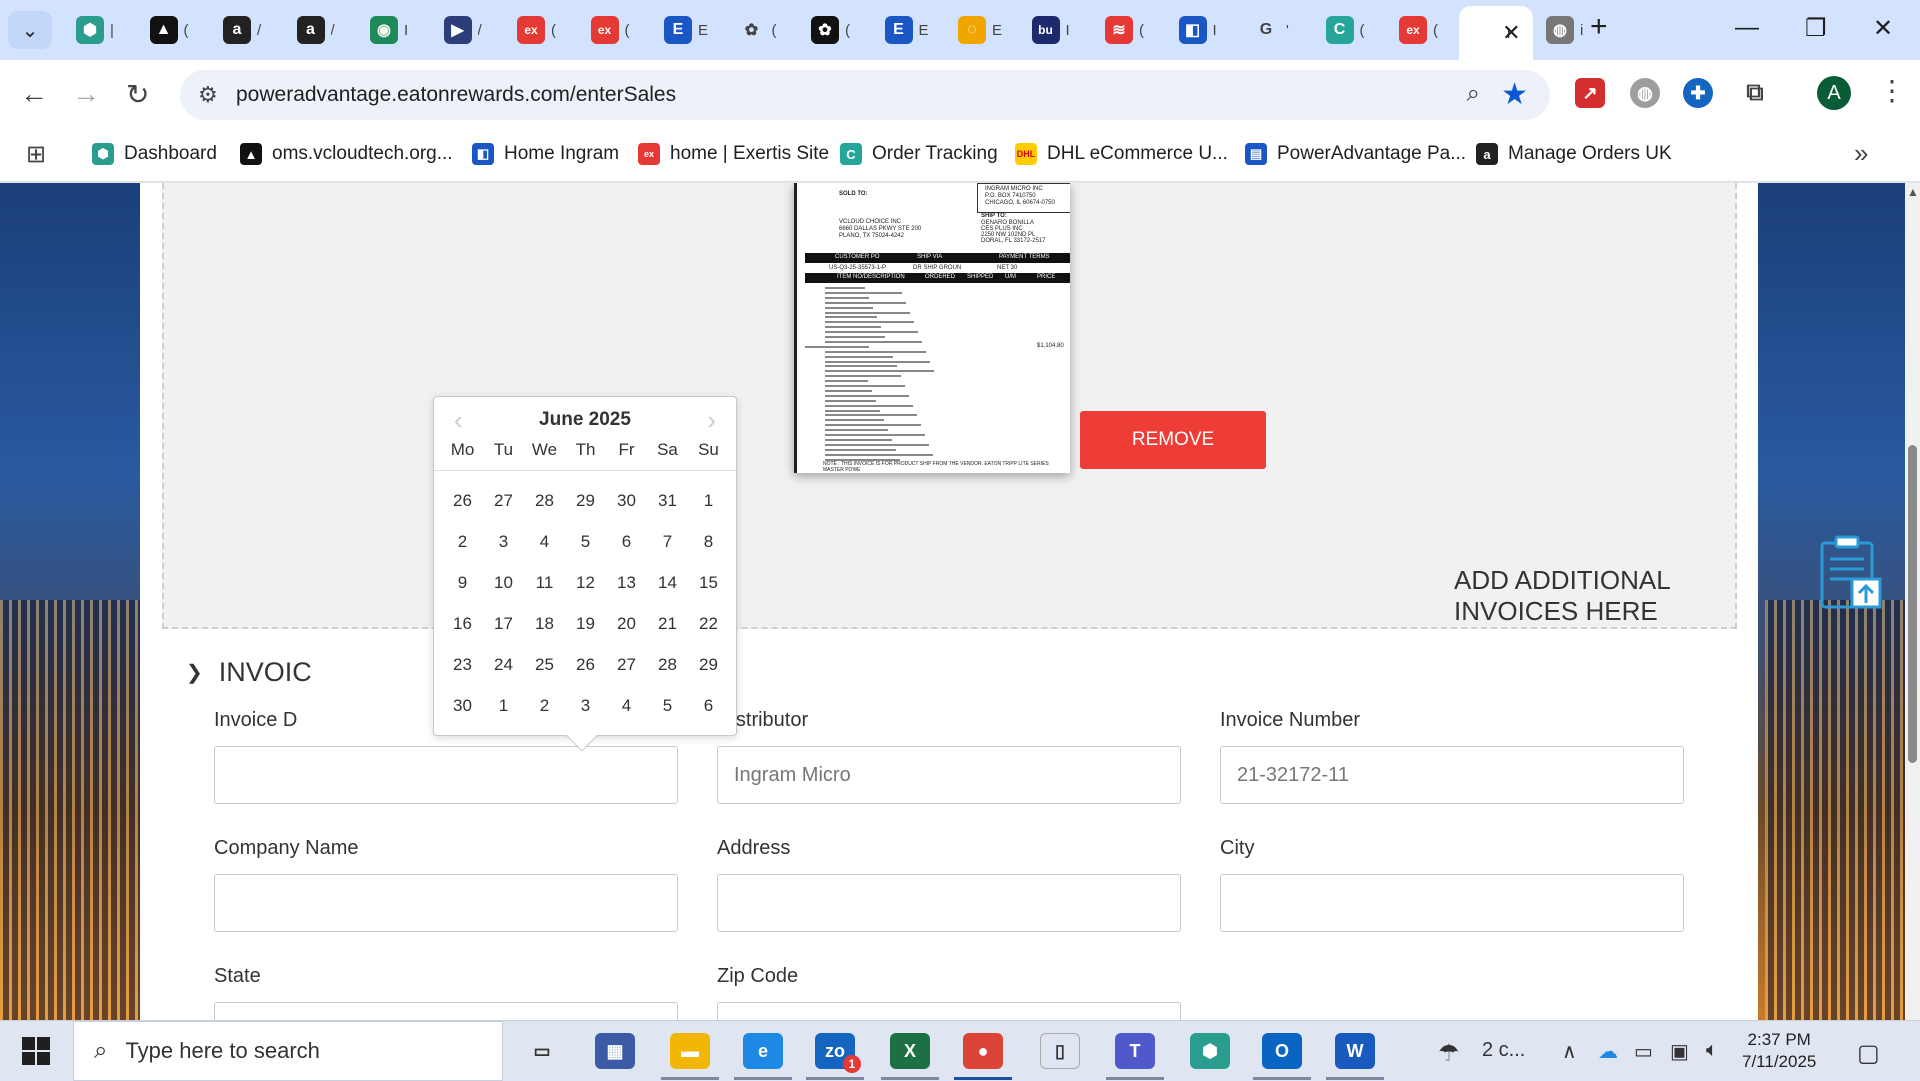 The image size is (1920, 1081). I want to click on remove-invoice-button: REMOVE, so click(1173, 440).